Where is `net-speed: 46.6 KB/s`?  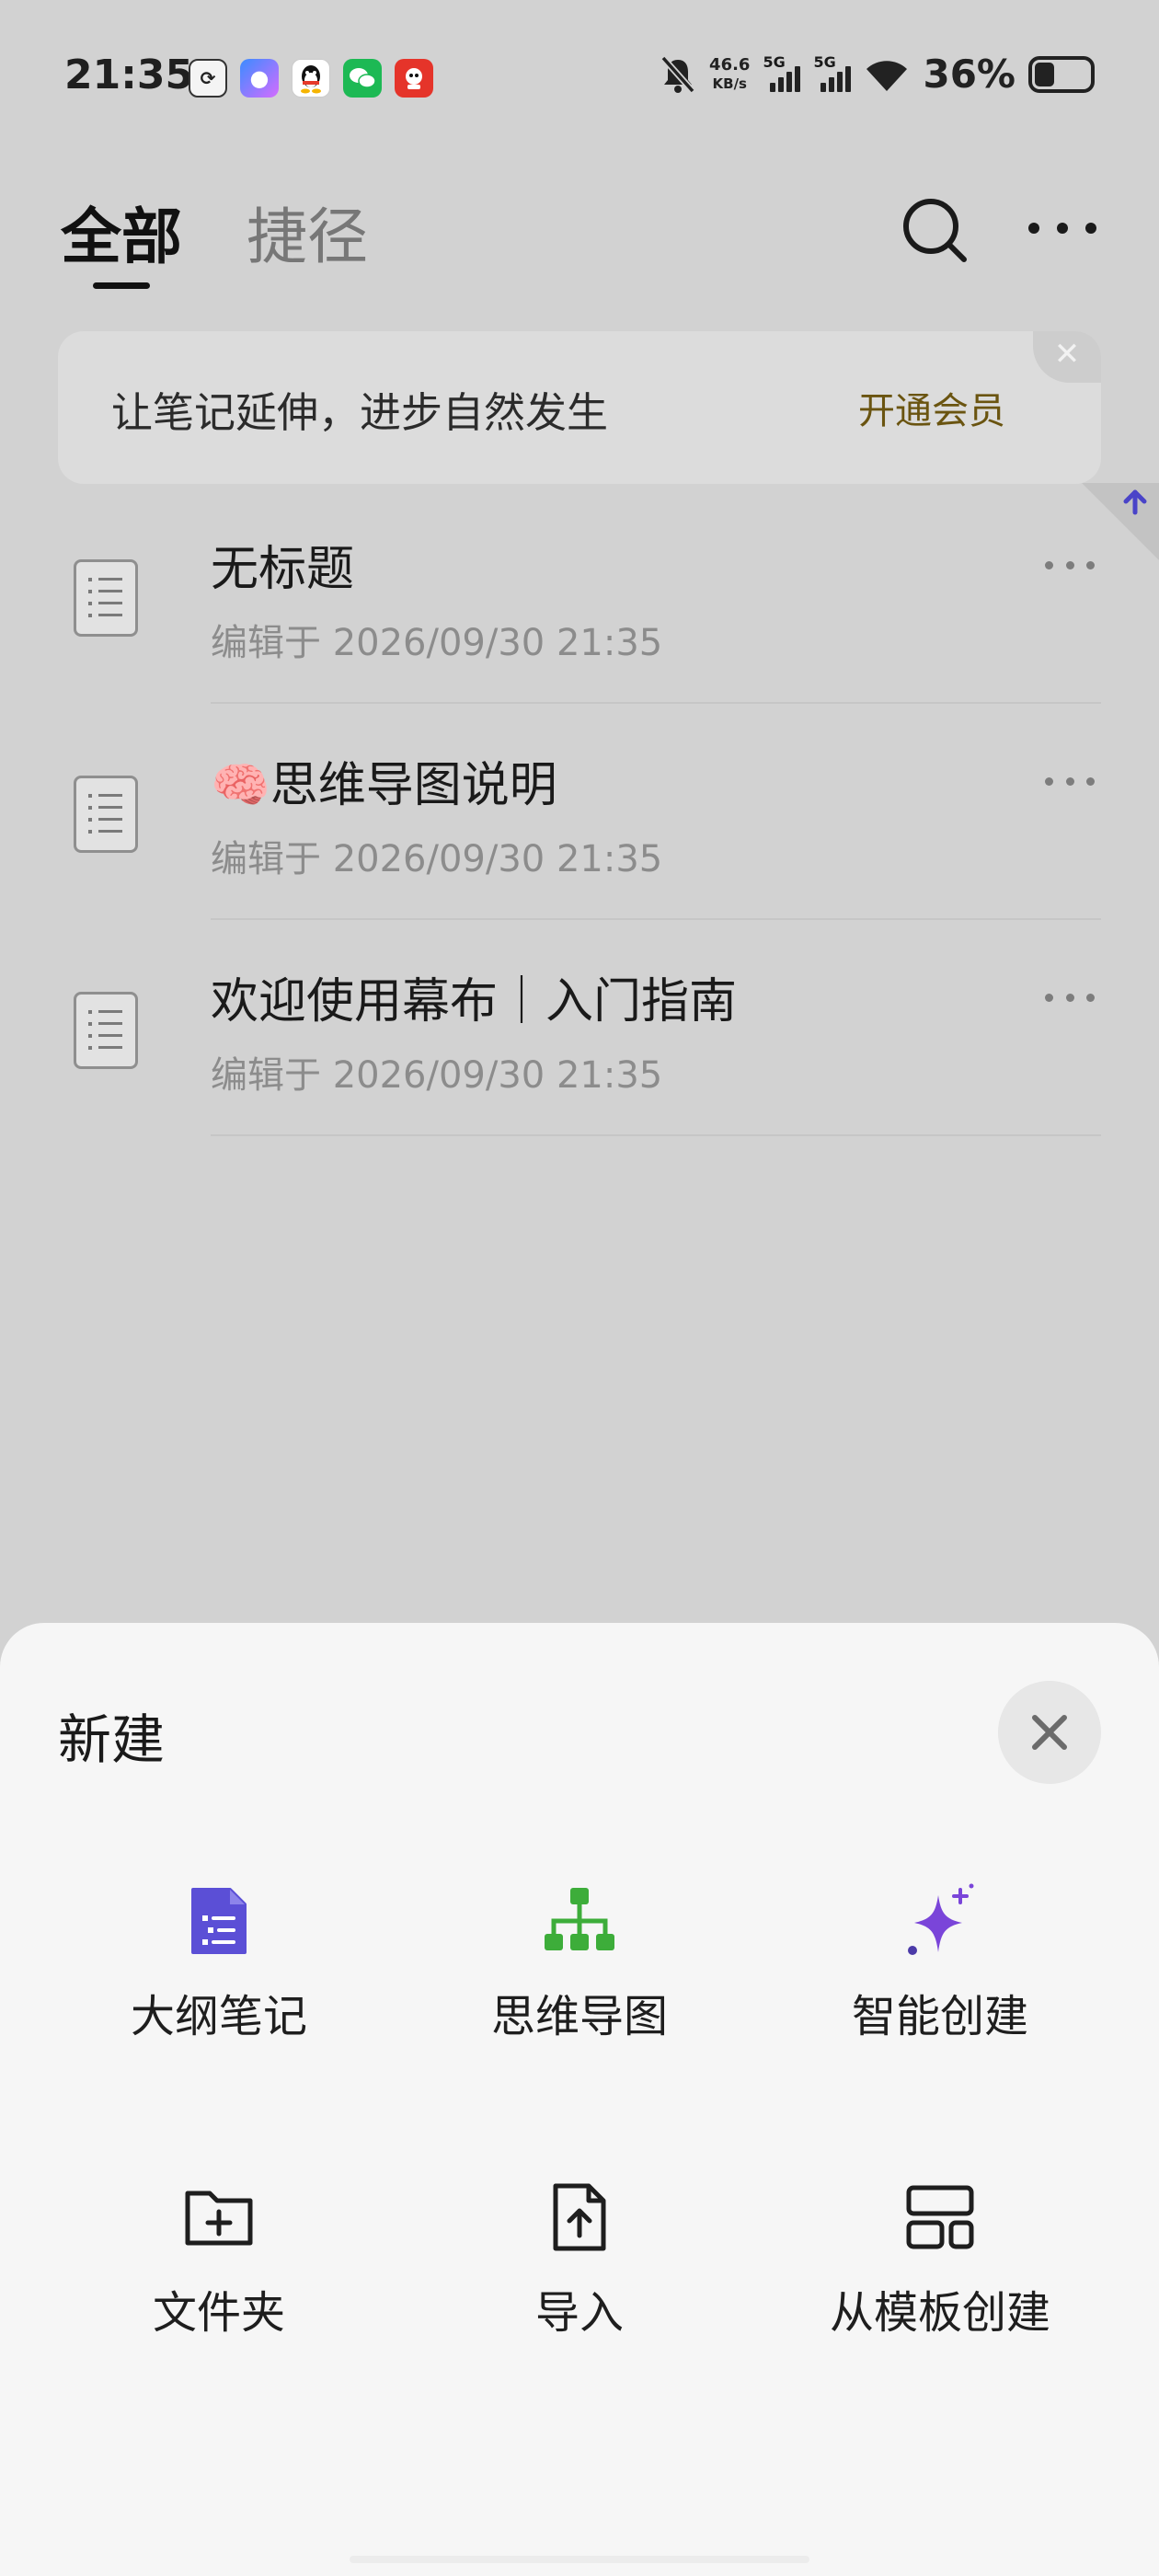 net-speed: 46.6 KB/s is located at coordinates (730, 73).